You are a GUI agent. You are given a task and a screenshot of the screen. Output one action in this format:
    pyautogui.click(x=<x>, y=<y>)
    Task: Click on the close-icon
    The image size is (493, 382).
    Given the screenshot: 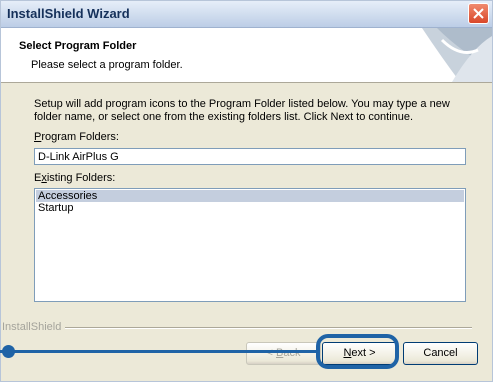 What is the action you would take?
    pyautogui.click(x=478, y=13)
    